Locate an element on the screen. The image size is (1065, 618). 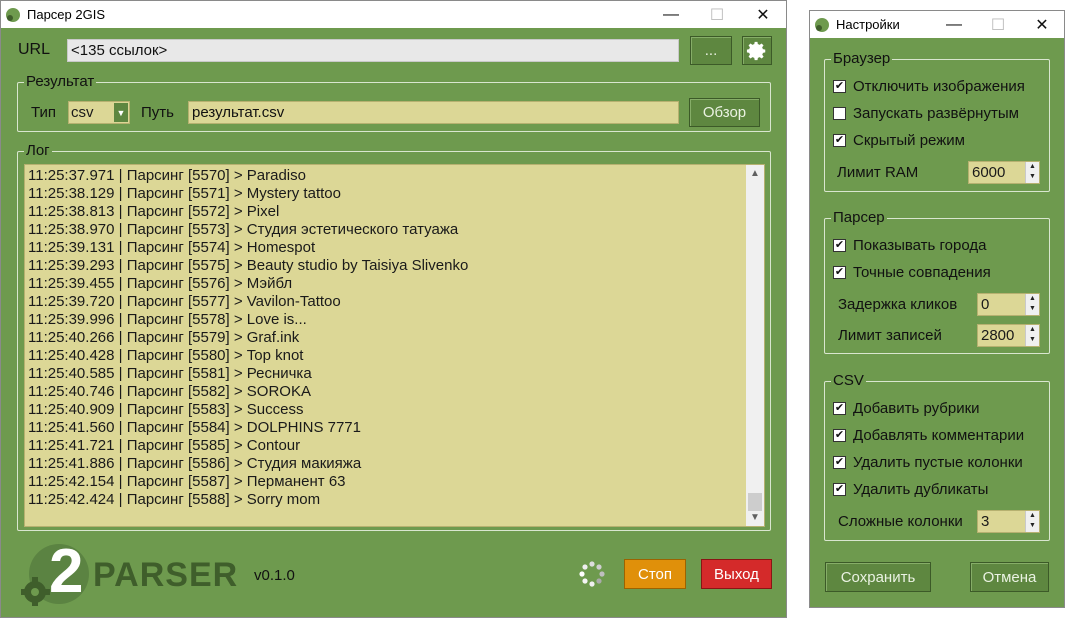
checkbox-label: Добавить рубрики is located at coordinates (916, 408).